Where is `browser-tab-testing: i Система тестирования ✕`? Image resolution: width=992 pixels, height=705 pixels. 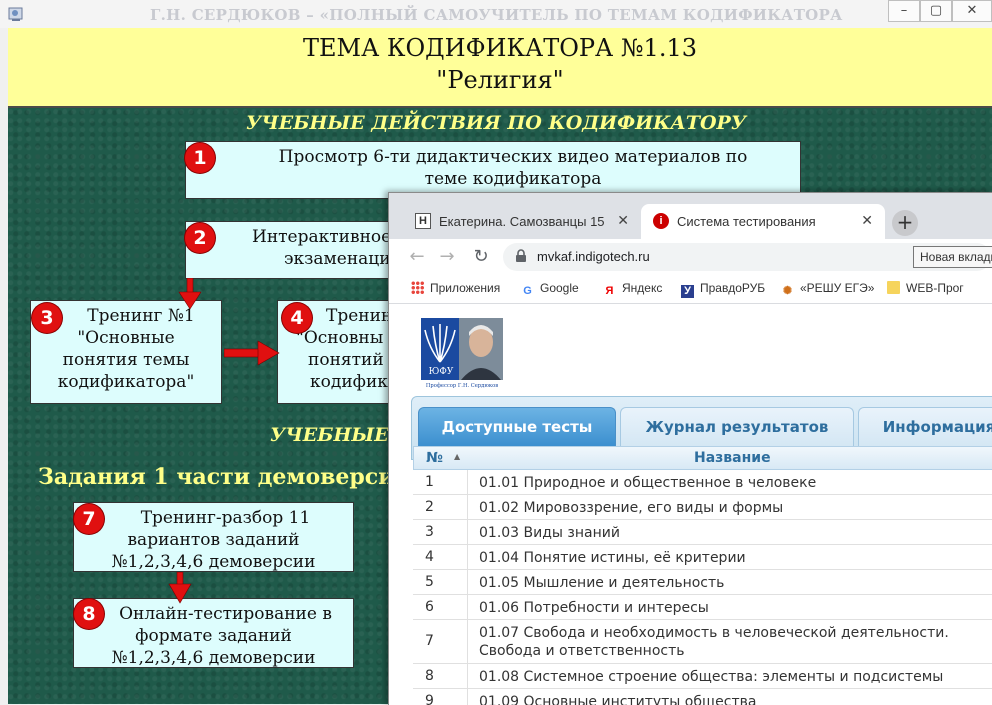 browser-tab-testing: i Система тестирования ✕ is located at coordinates (763, 221).